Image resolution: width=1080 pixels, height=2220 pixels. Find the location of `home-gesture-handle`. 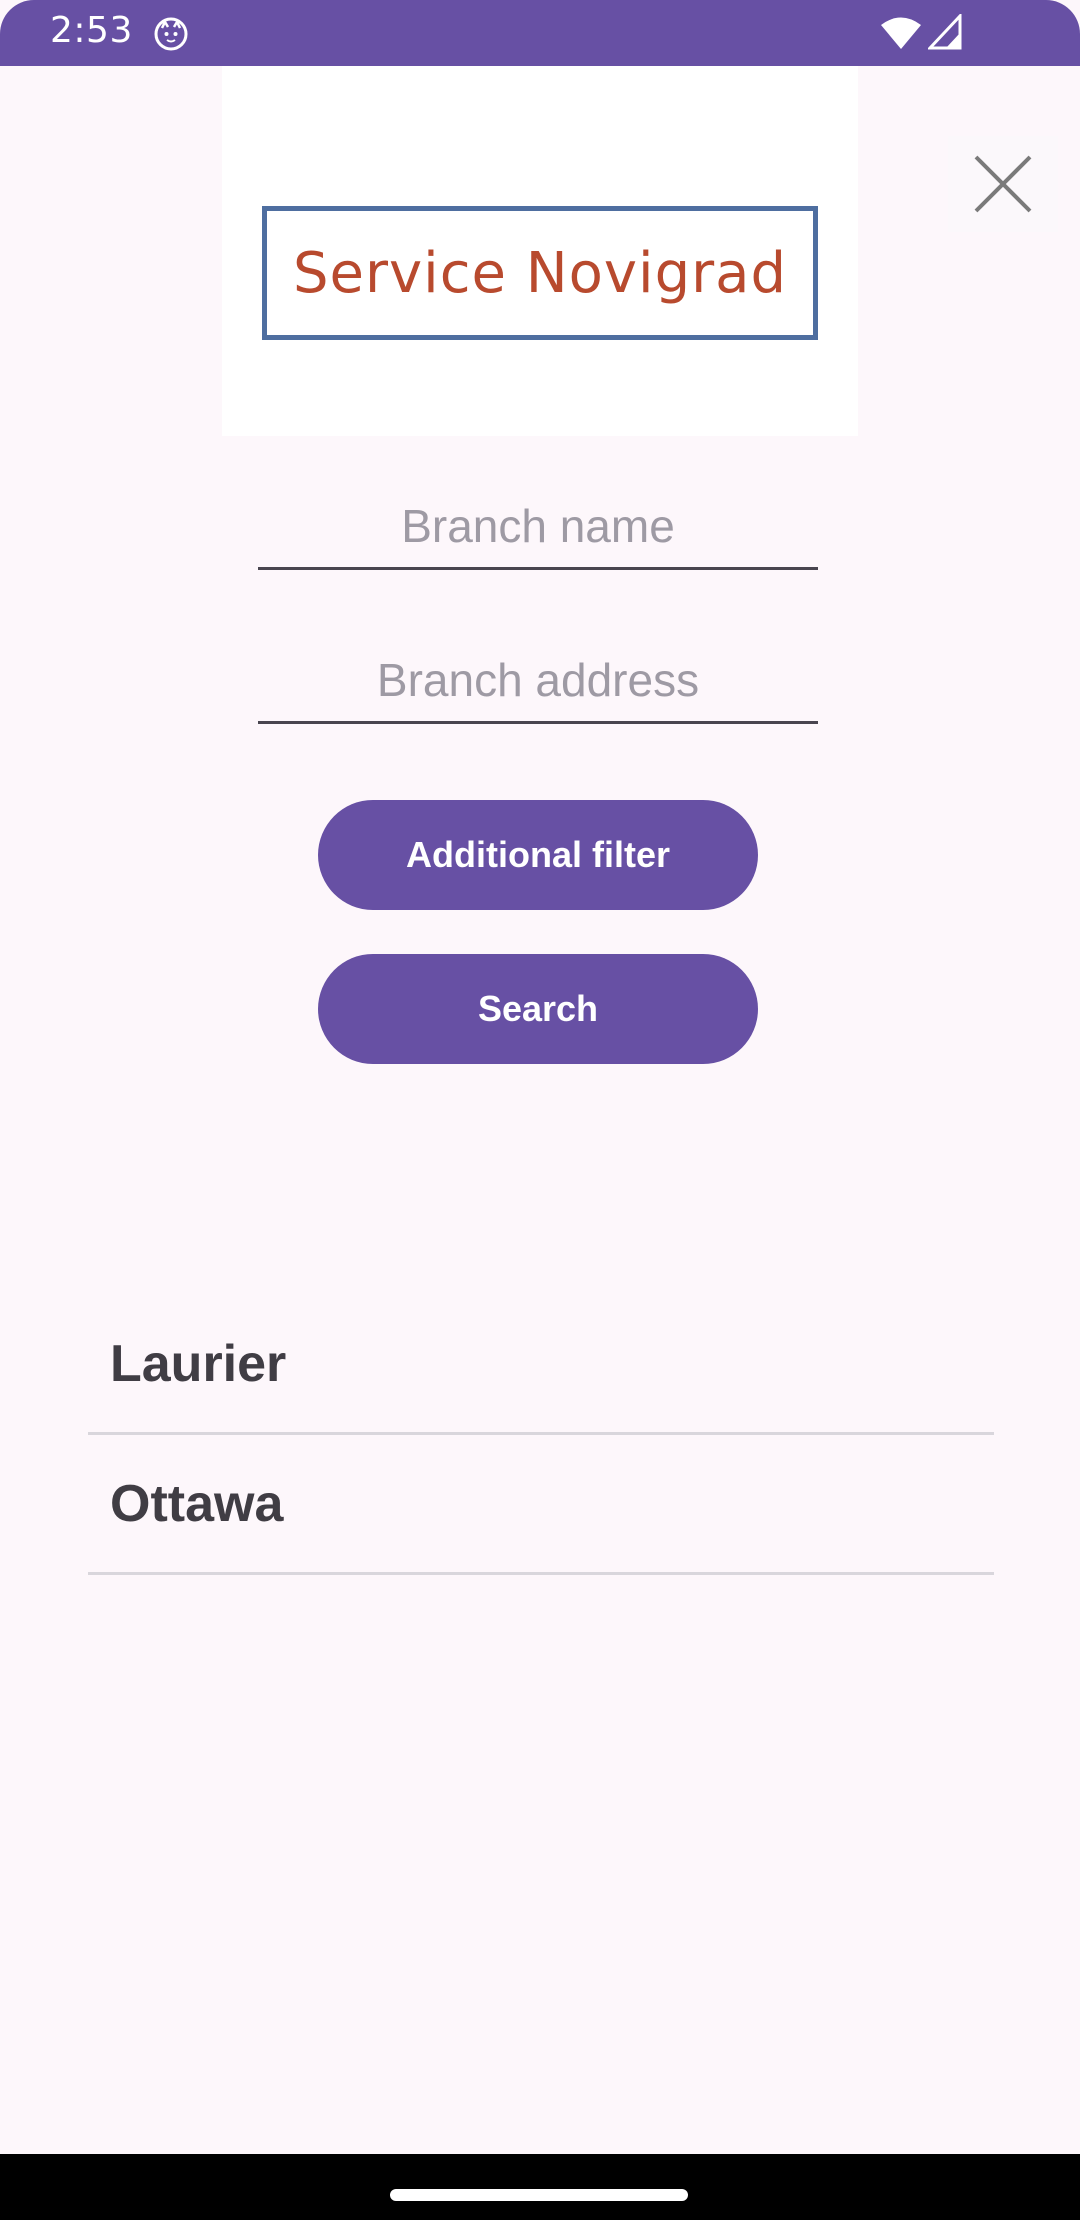

home-gesture-handle is located at coordinates (539, 2195).